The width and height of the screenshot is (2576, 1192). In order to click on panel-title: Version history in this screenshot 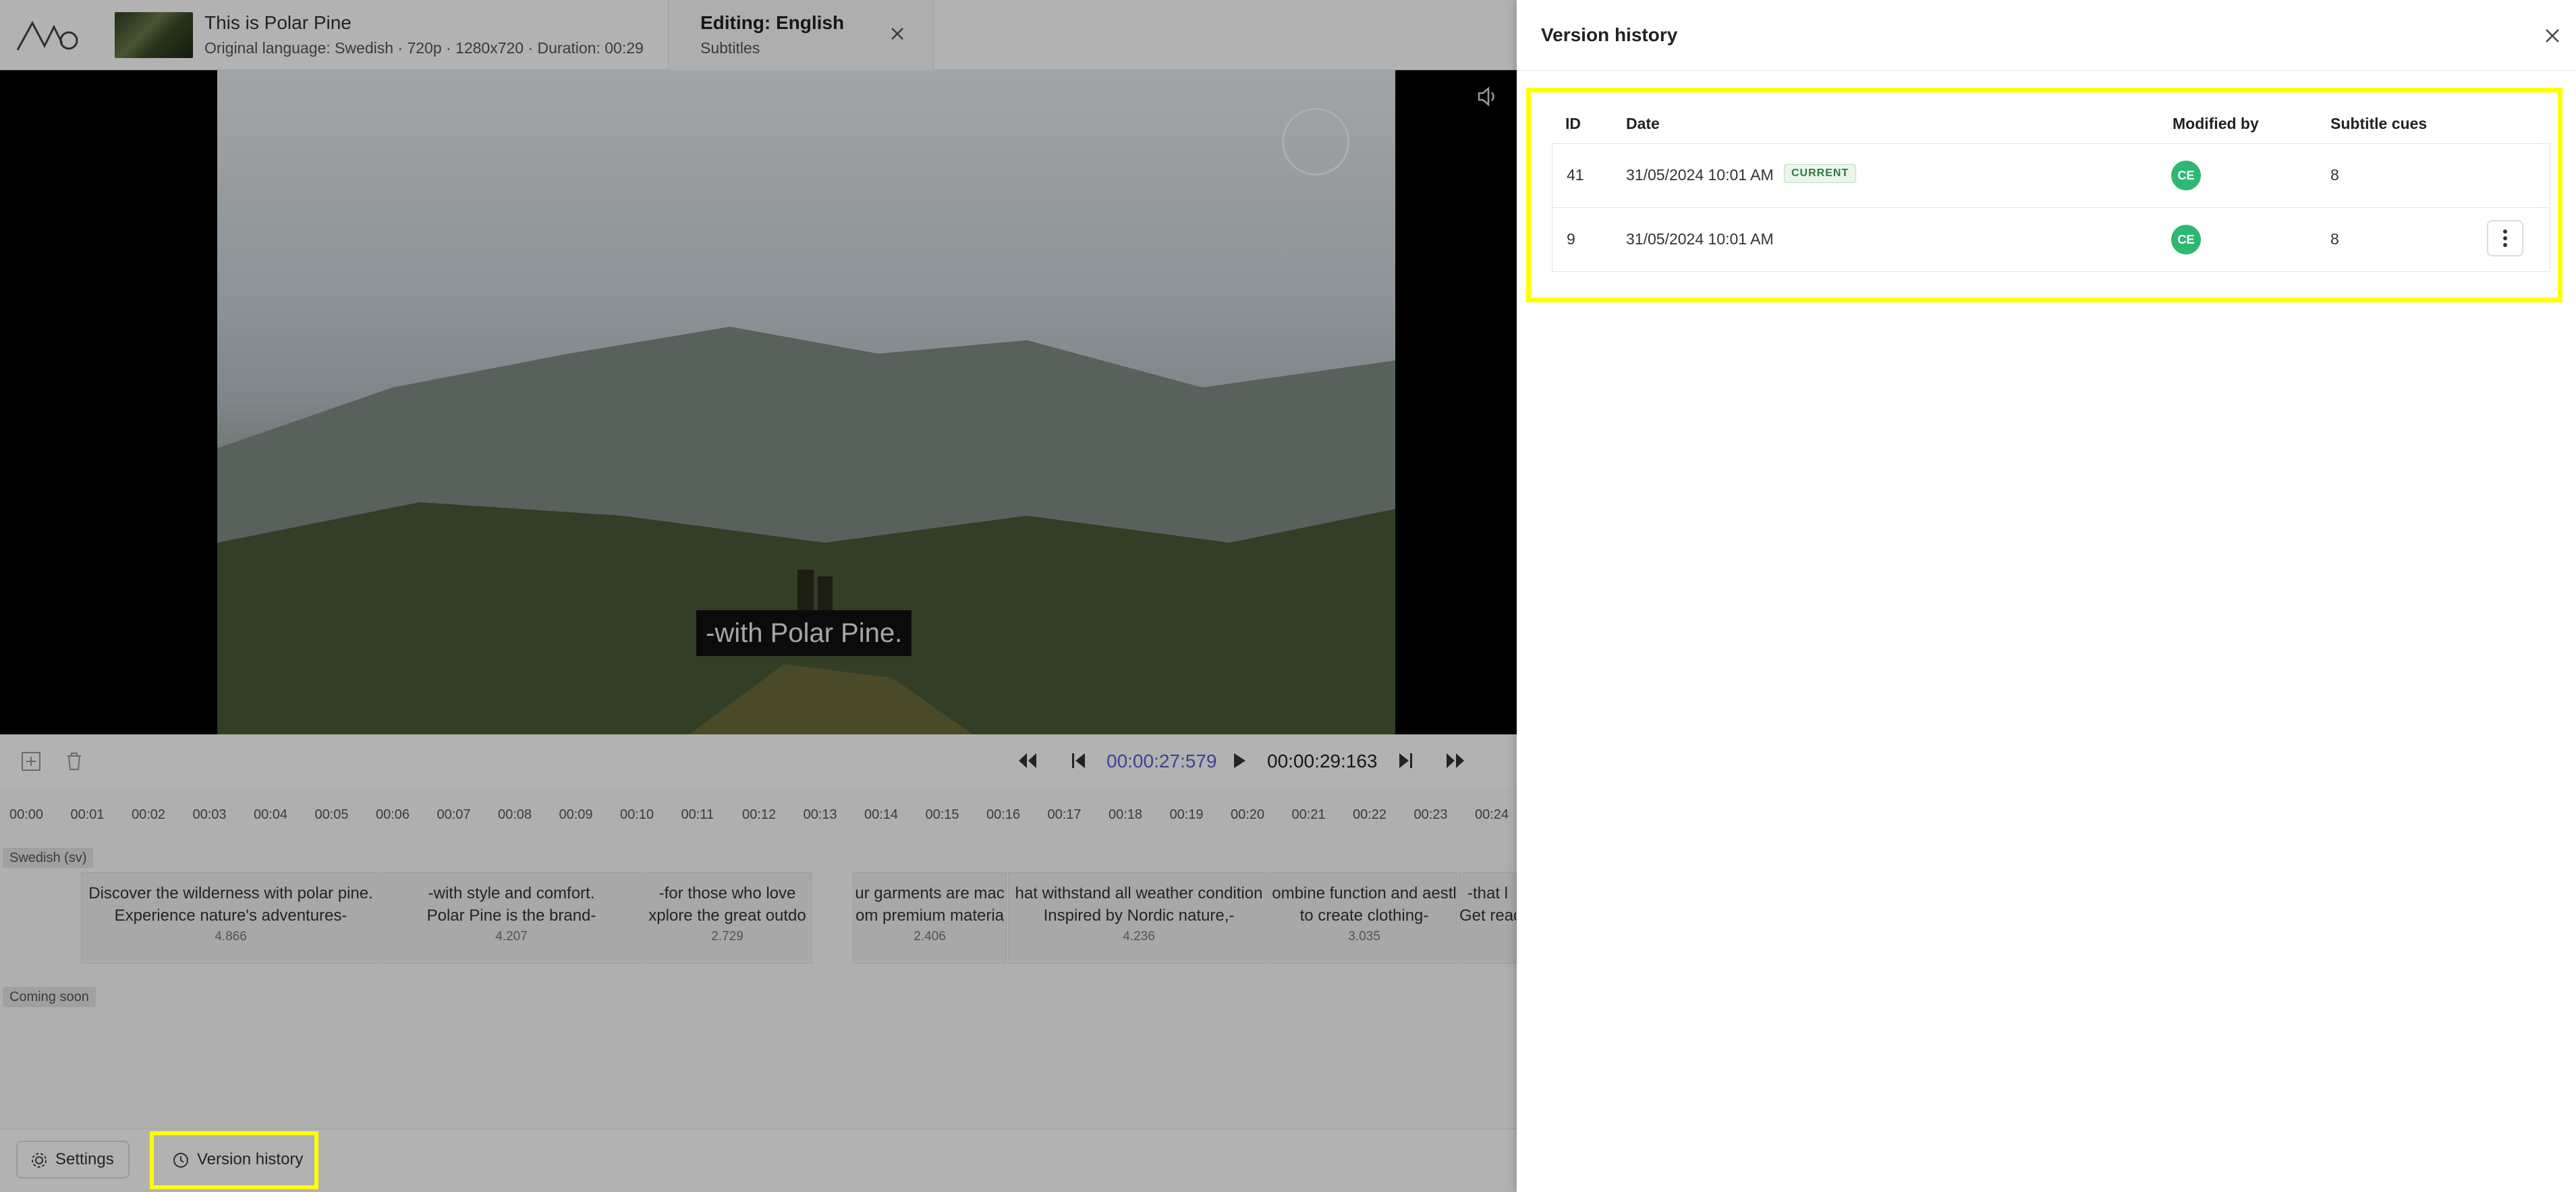, I will do `click(1609, 34)`.